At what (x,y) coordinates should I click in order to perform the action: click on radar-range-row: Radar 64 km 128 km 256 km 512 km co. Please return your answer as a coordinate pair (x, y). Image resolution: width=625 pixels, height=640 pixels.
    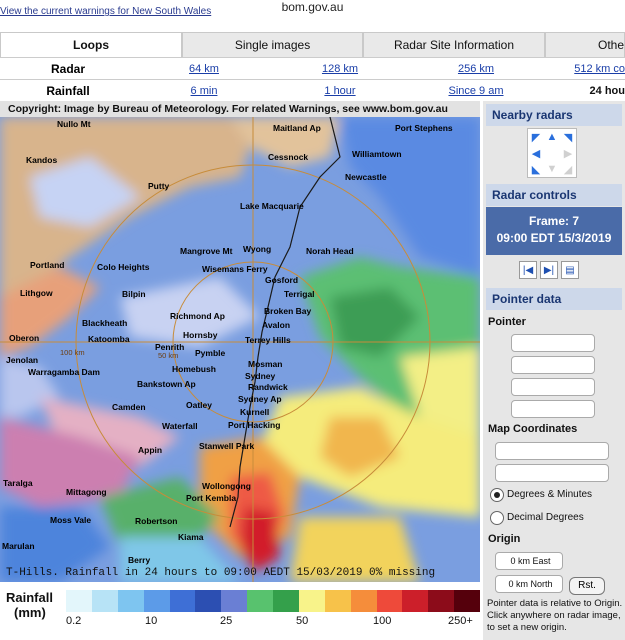
    Looking at the image, I should click on (312, 68).